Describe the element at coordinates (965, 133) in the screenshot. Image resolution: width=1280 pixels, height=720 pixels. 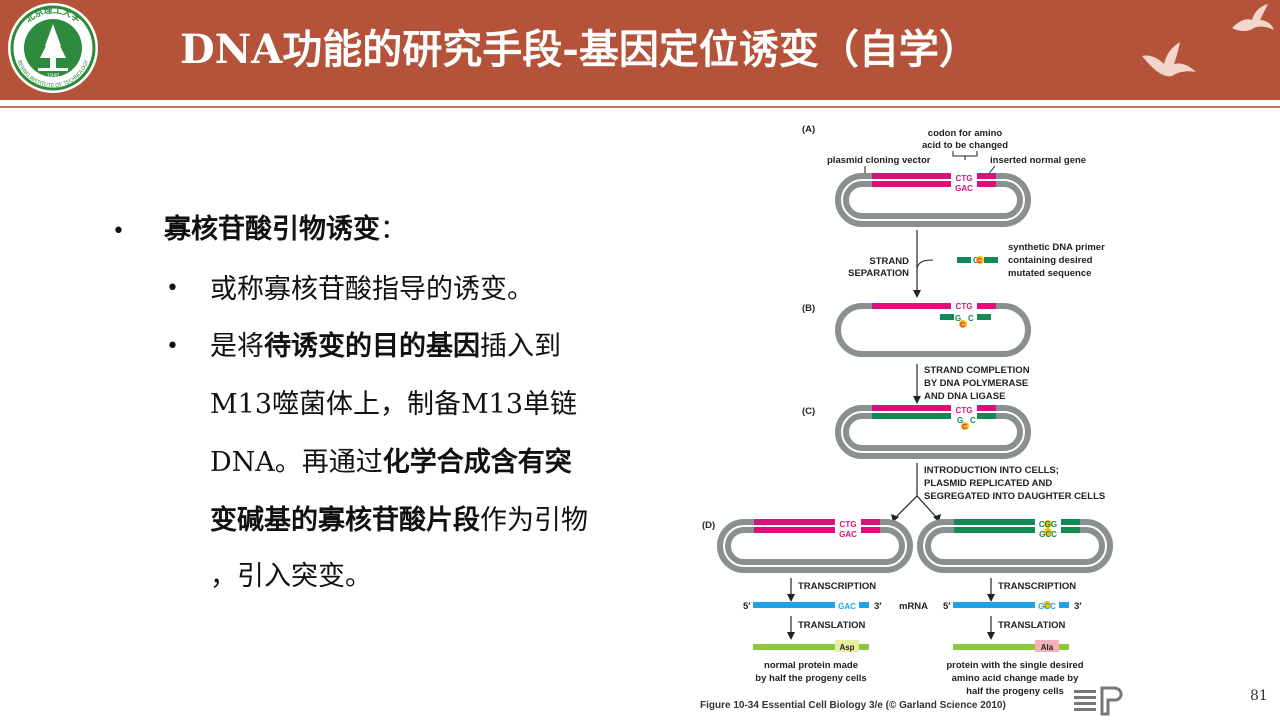
I see `svg-text: codon for amino` at that location.